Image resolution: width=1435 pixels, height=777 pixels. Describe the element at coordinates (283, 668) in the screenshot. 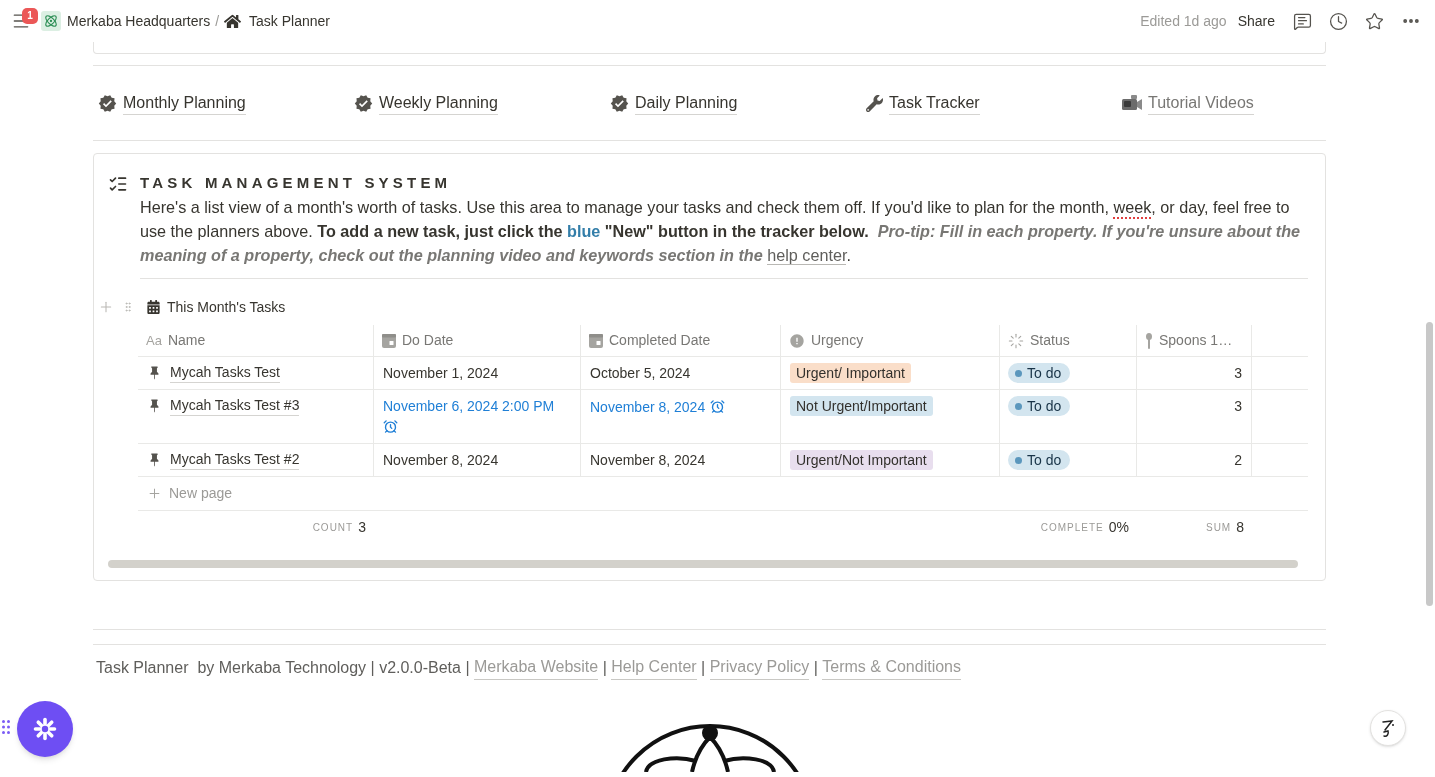

I see `footer-text: Task Planner by Merkaba Technology | v2.0.0-Beta |` at that location.